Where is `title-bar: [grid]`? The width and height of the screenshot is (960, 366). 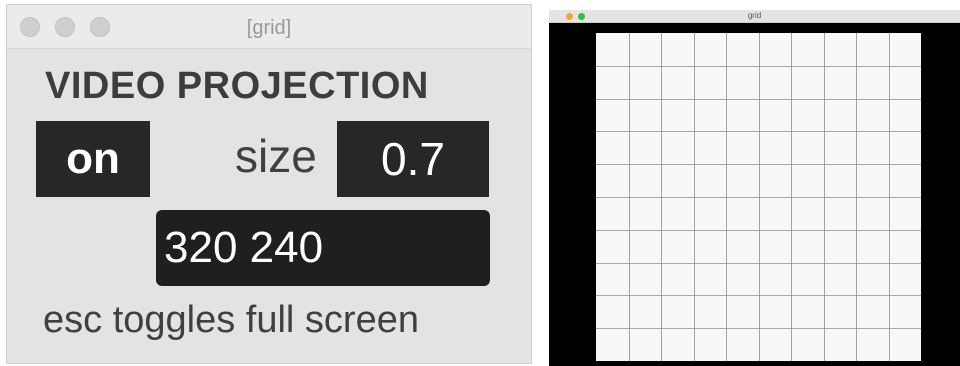 title-bar: [grid] is located at coordinates (269, 27).